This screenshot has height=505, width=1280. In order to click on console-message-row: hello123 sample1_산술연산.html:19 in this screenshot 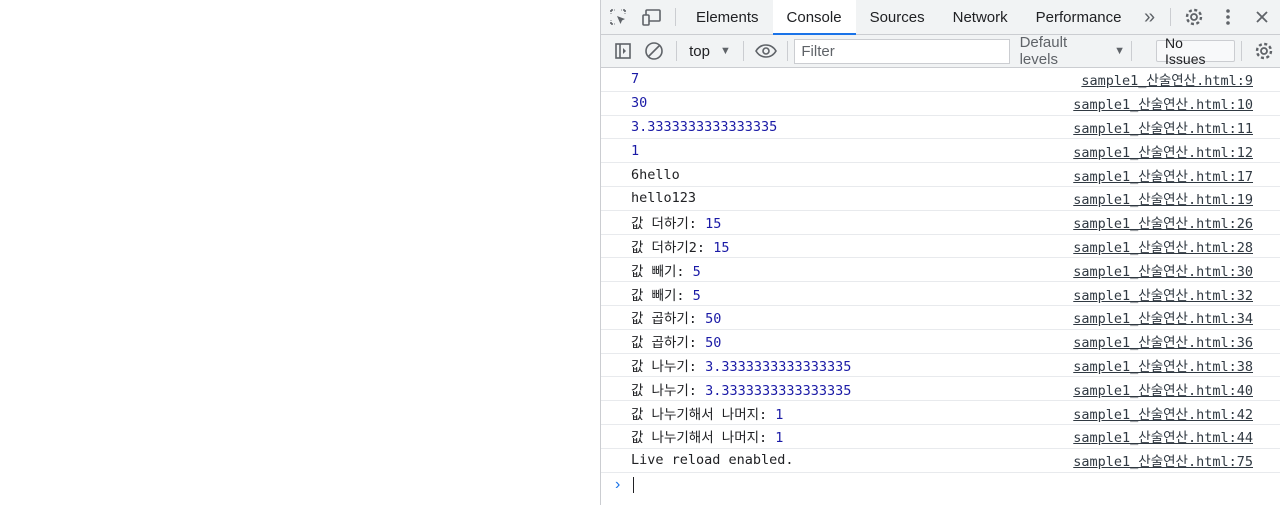, I will do `click(940, 199)`.